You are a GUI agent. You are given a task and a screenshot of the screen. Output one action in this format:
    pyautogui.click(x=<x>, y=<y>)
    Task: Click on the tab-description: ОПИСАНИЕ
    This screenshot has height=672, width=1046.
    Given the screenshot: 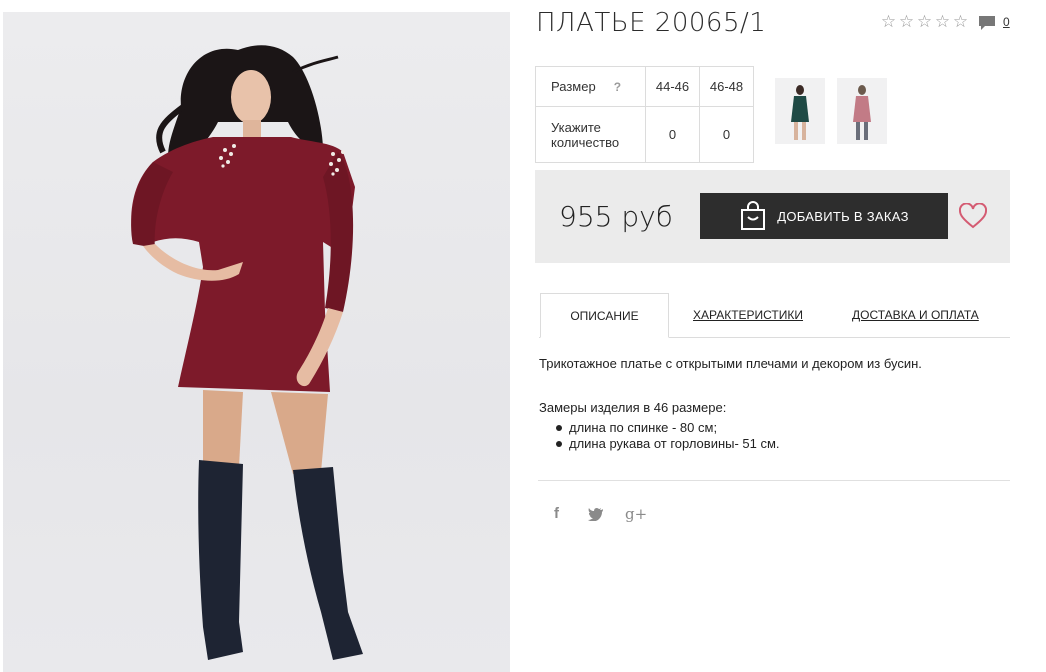 What is the action you would take?
    pyautogui.click(x=604, y=315)
    